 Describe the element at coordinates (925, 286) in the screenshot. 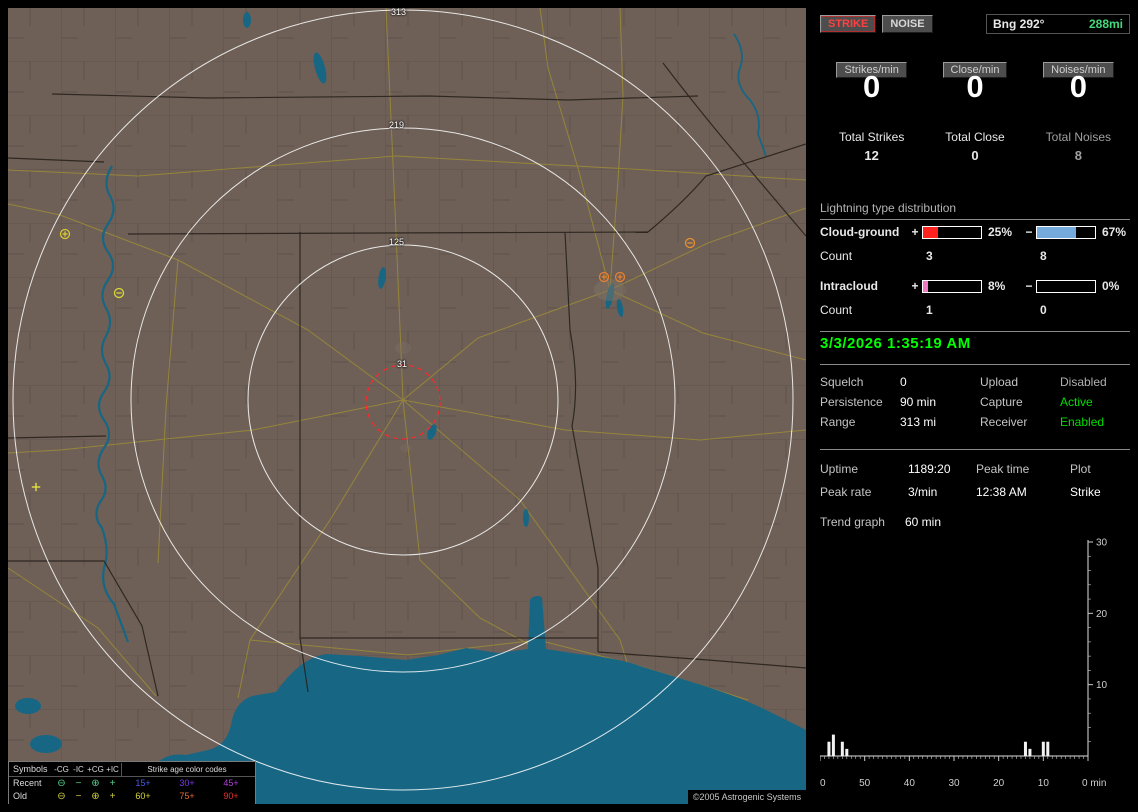

I see `ic-plus-bar-fill` at that location.